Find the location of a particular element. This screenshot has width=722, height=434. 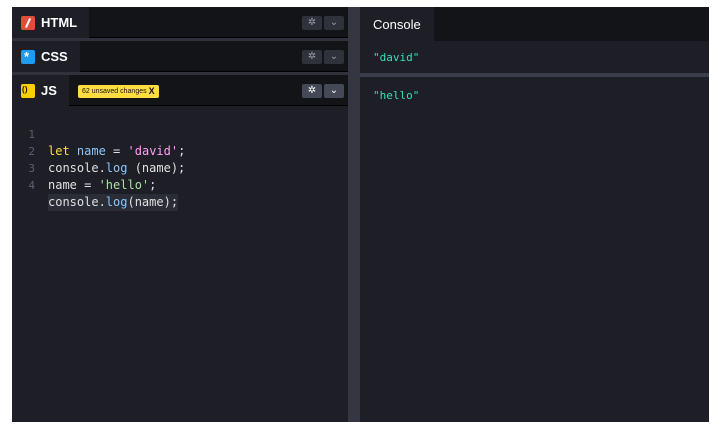

resize-grip is located at coordinates (354, 214).